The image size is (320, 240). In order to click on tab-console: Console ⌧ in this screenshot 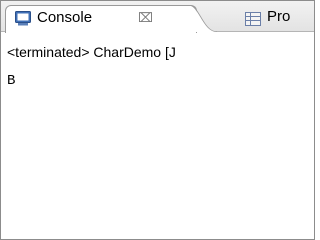, I will do `click(101, 19)`.